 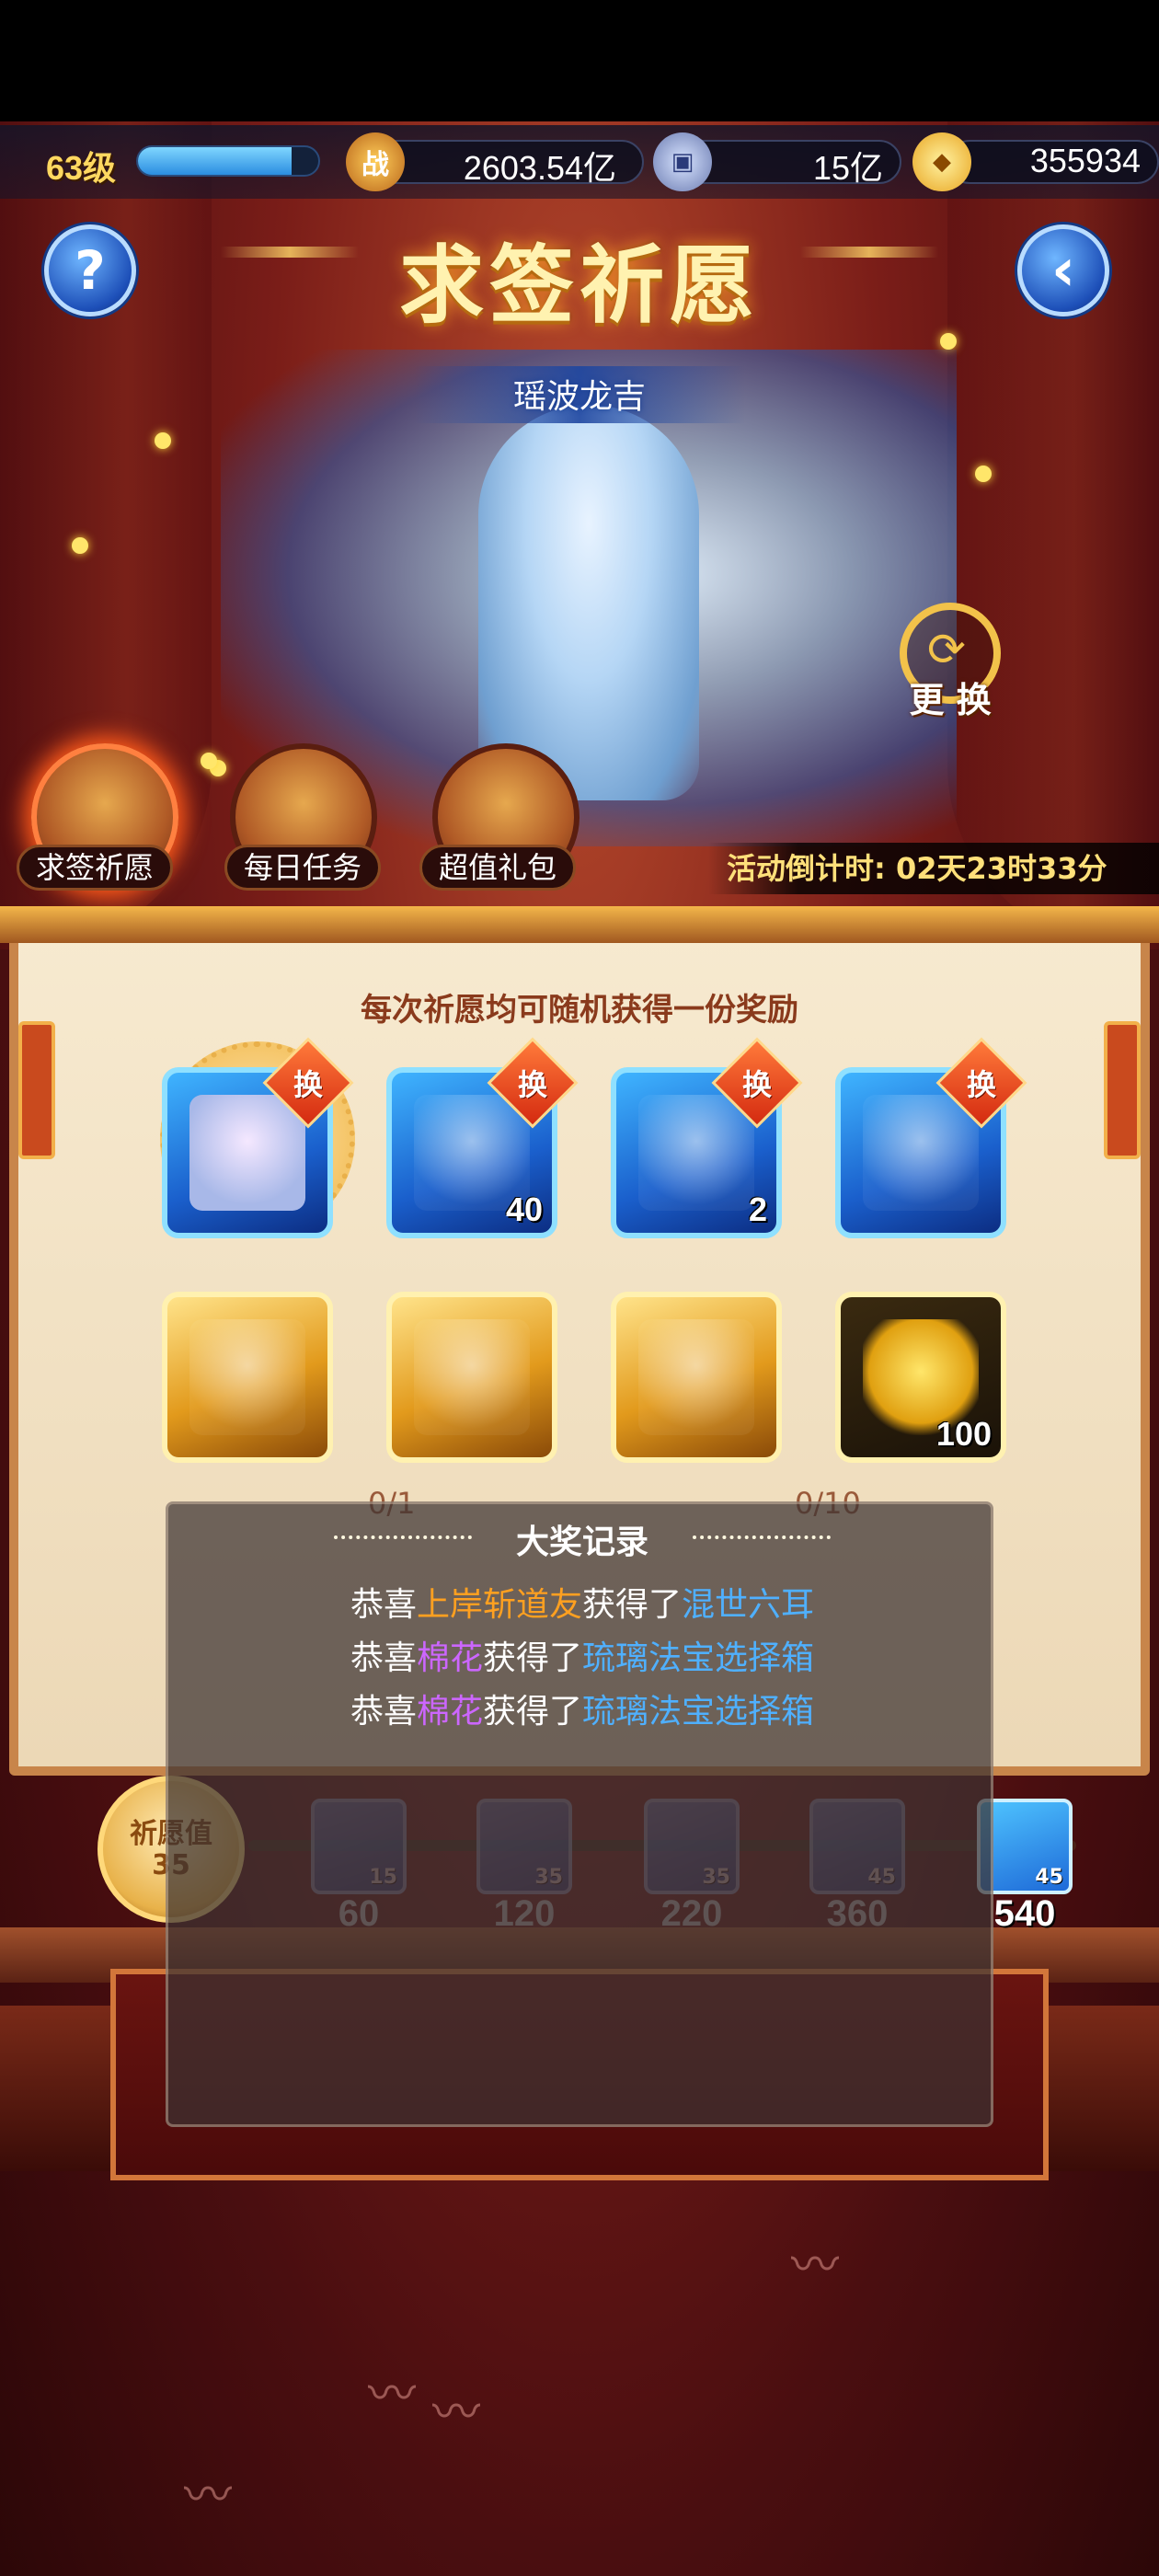 What do you see at coordinates (539, 168) in the screenshot?
I see `power-value: 2603.54亿` at bounding box center [539, 168].